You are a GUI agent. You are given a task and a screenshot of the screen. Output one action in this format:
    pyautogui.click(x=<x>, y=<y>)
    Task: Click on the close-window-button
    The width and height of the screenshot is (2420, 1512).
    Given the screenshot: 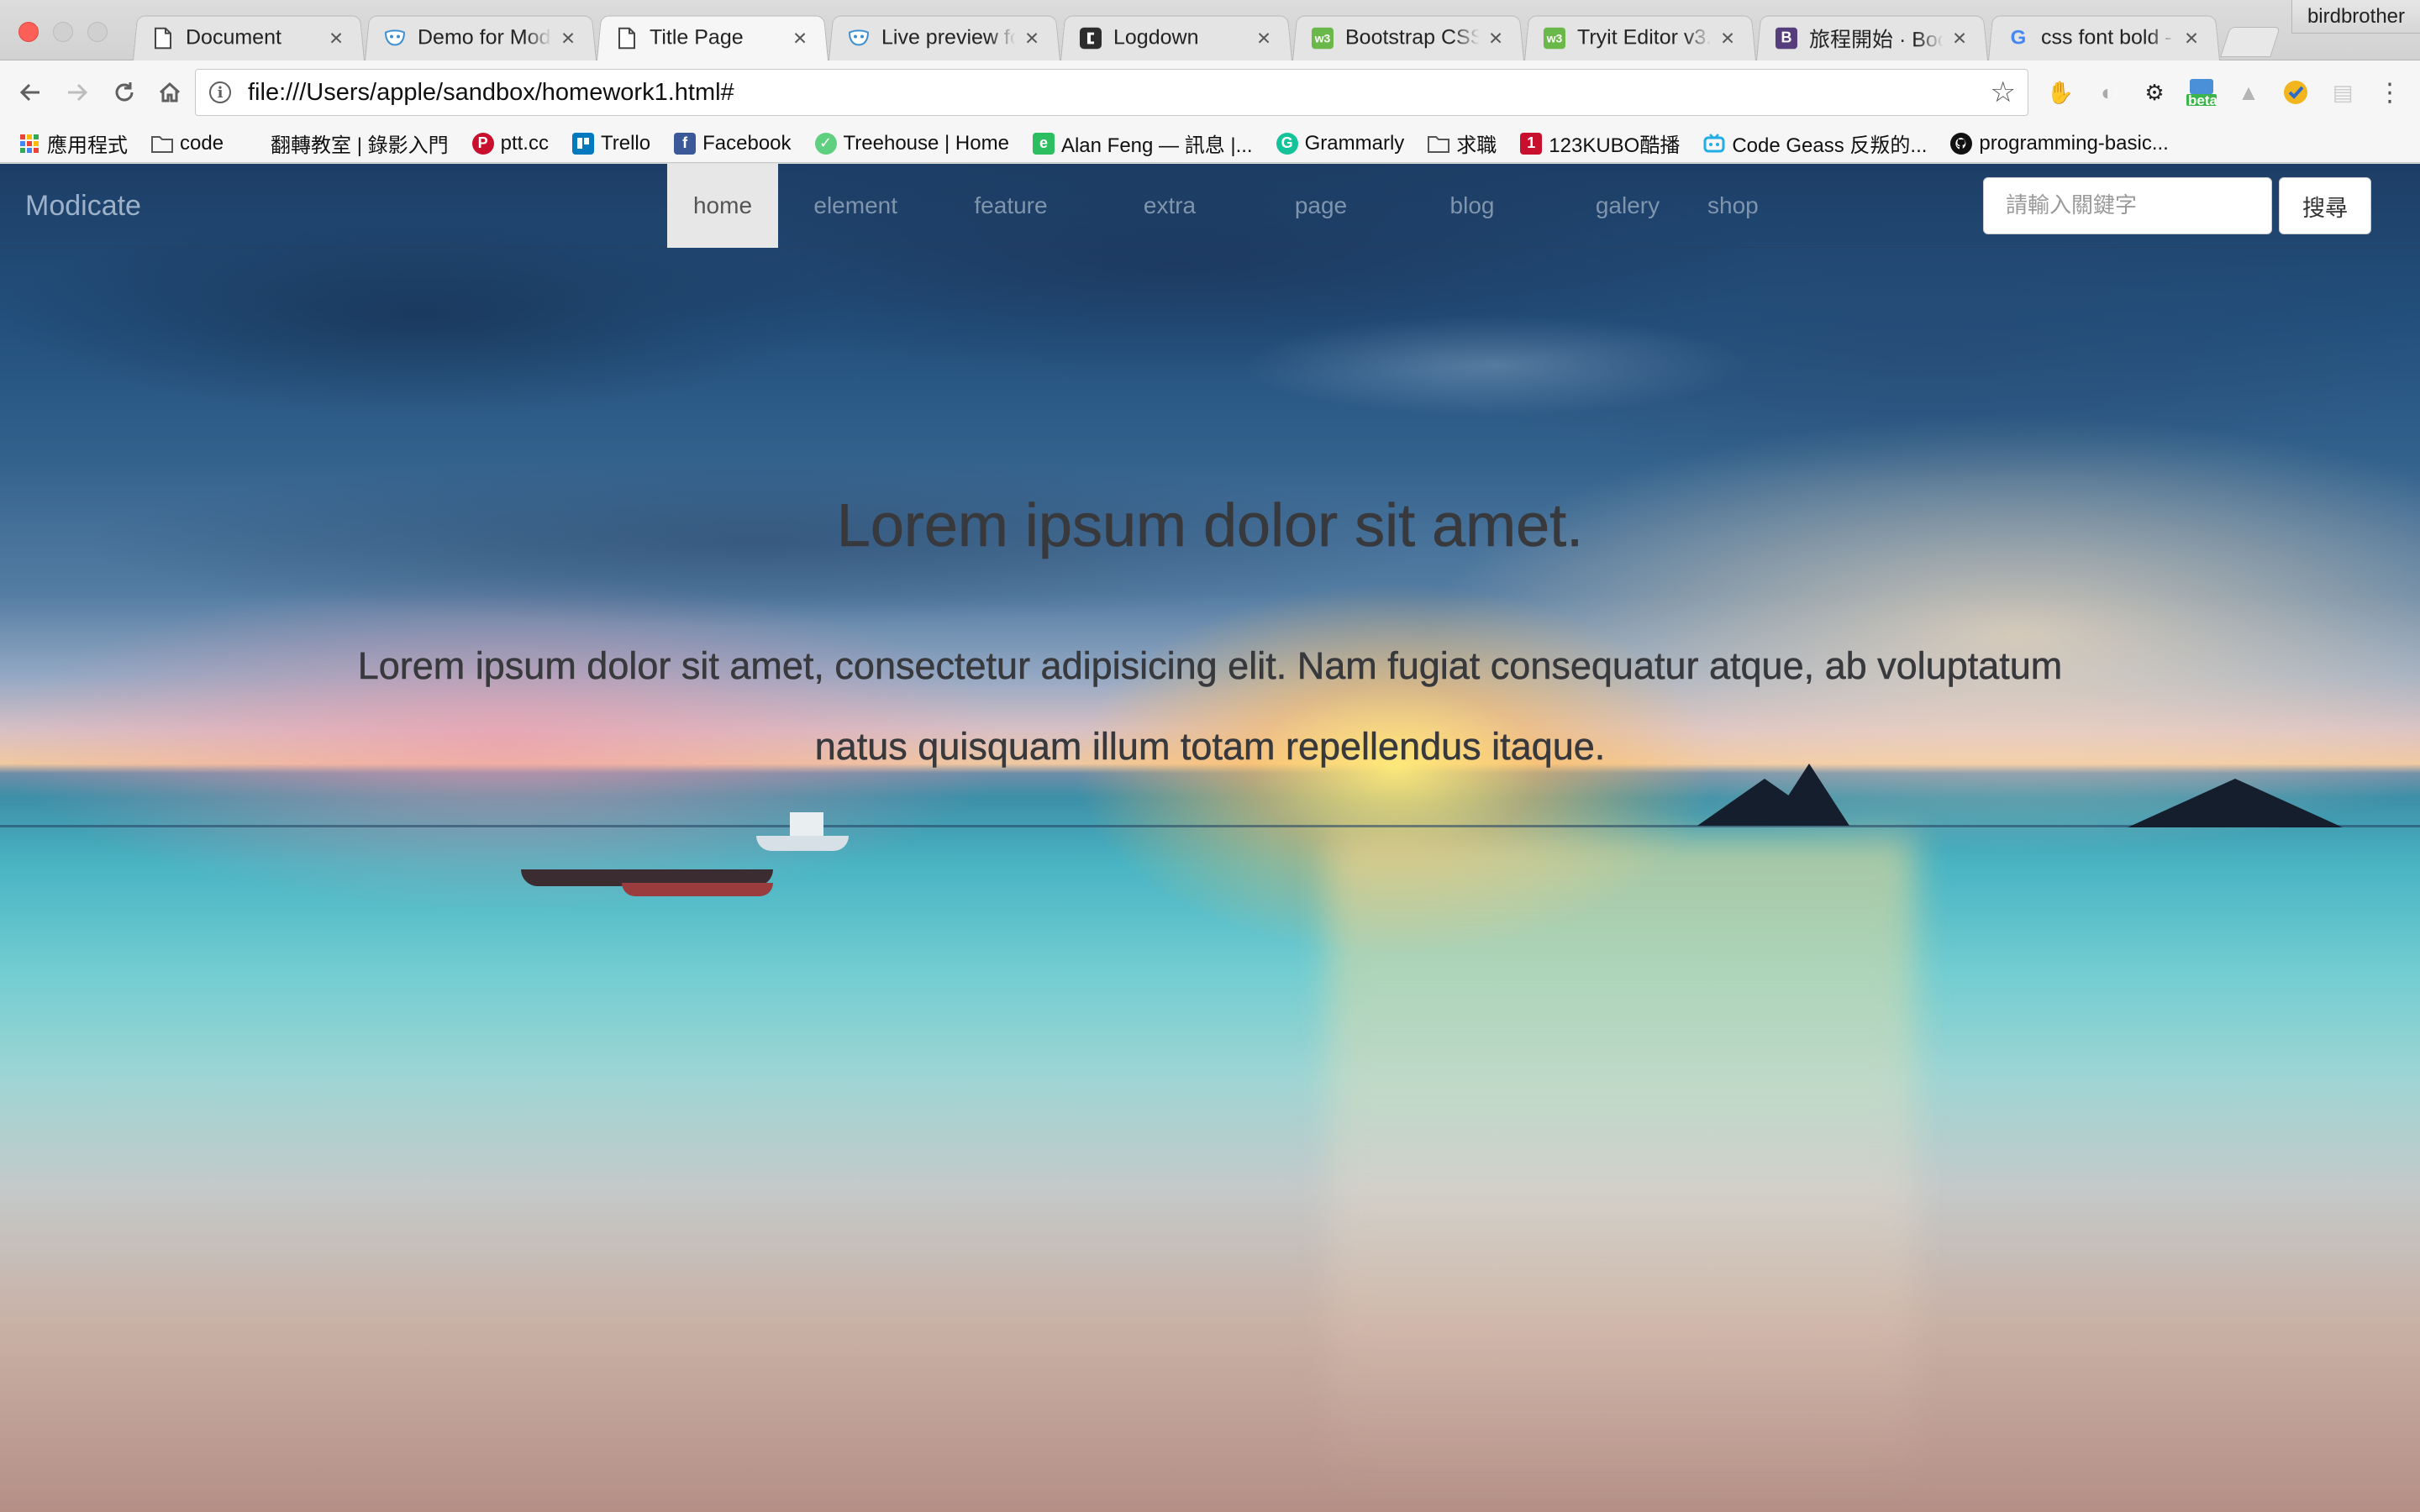 What is the action you would take?
    pyautogui.click(x=28, y=32)
    